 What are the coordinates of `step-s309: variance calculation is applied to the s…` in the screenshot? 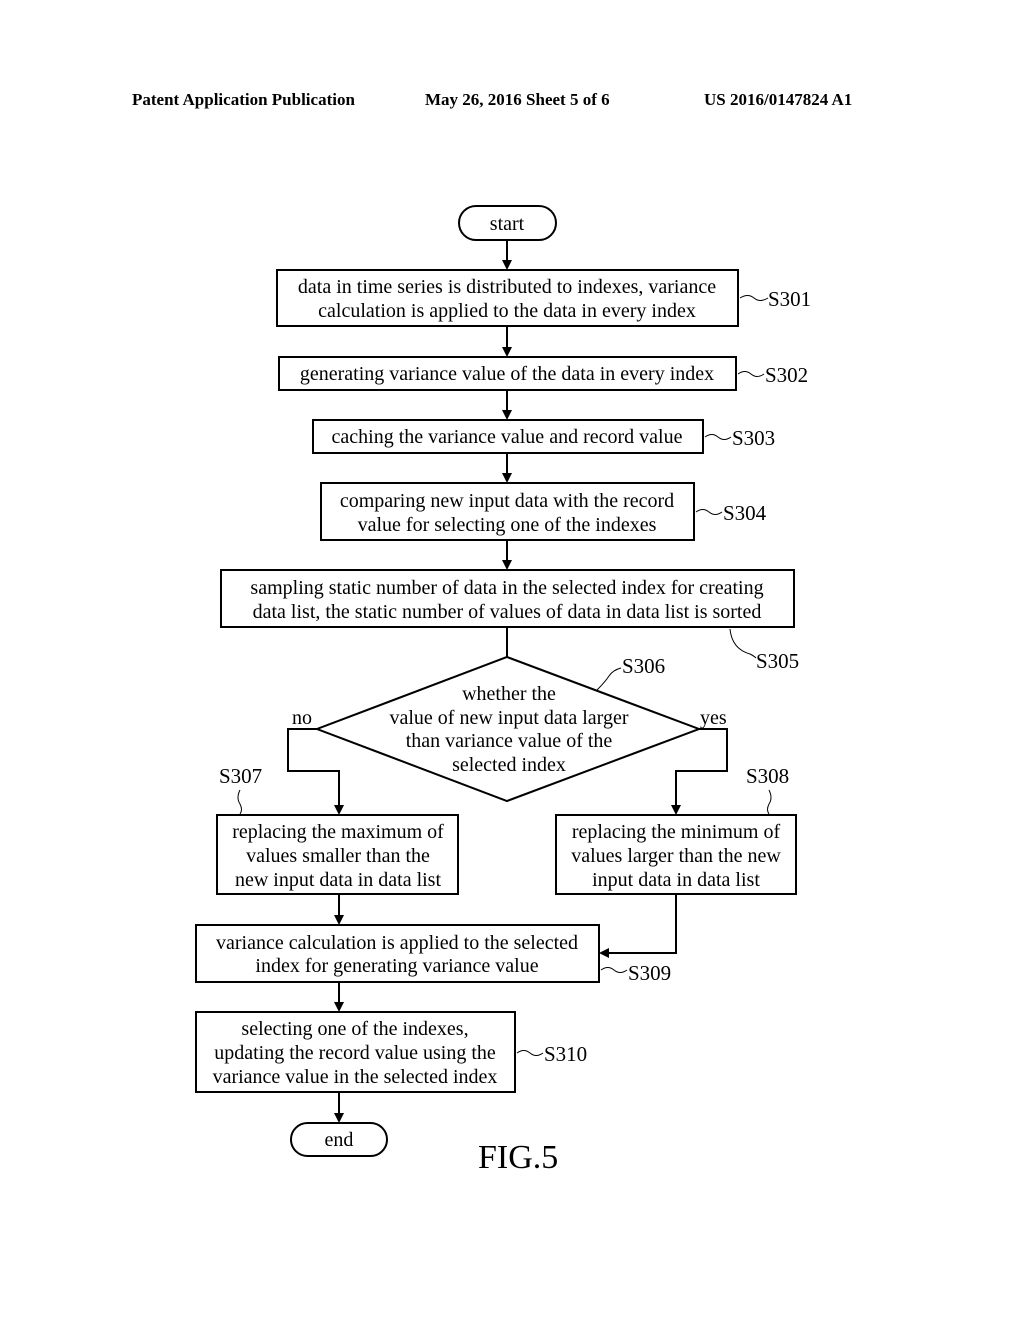 It's located at (433, 954).